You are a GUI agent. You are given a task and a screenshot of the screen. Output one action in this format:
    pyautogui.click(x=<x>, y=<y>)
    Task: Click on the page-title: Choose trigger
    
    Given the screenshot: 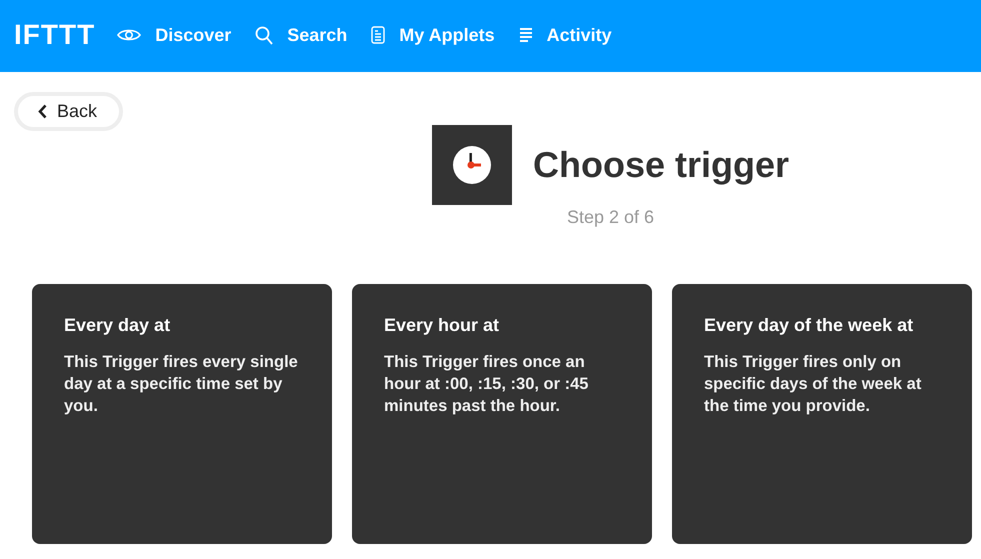 What is the action you would take?
    pyautogui.click(x=661, y=165)
    